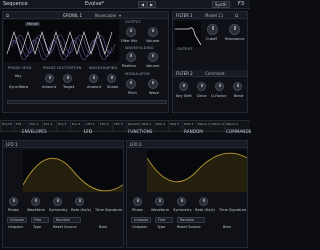 The width and height of the screenshot is (320, 250). I want to click on phase-dist-target-knob, so click(67, 78).